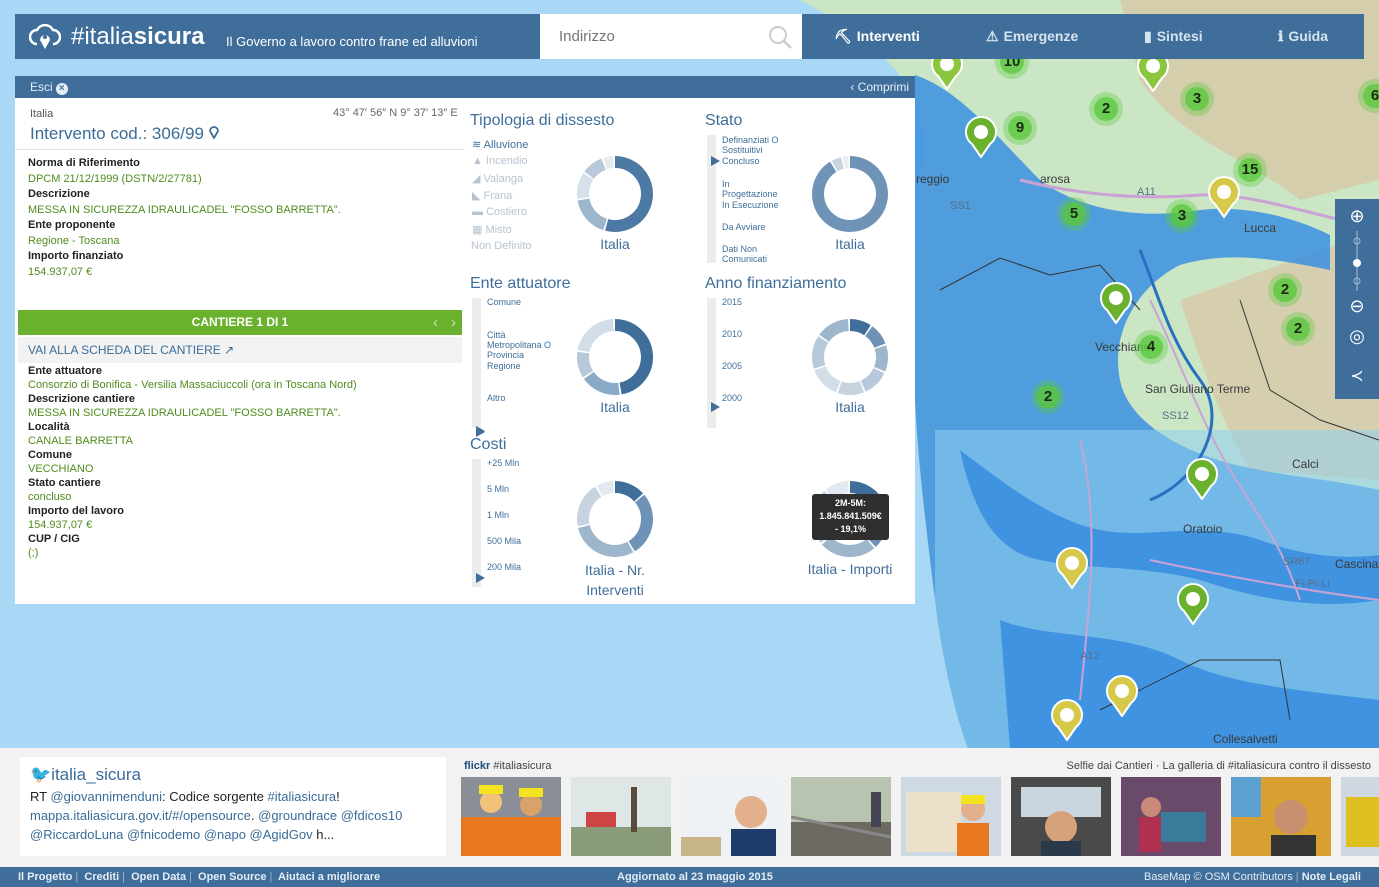 This screenshot has height=887, width=1379. What do you see at coordinates (101, 877) in the screenshot?
I see `footer-link-crediti: Crediti` at bounding box center [101, 877].